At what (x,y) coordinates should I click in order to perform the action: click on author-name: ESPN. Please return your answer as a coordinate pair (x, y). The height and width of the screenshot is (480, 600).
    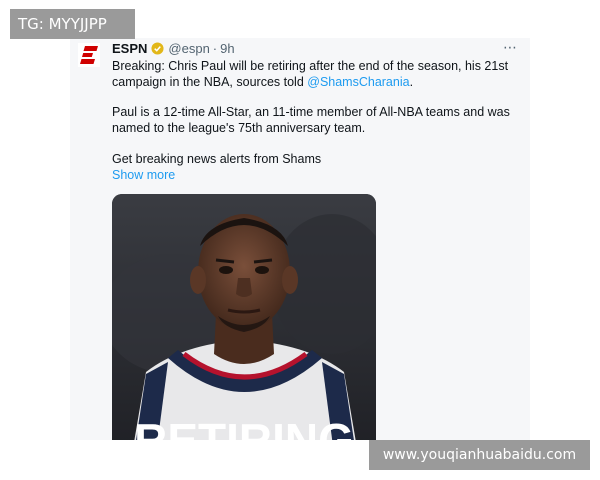
    Looking at the image, I should click on (129, 48).